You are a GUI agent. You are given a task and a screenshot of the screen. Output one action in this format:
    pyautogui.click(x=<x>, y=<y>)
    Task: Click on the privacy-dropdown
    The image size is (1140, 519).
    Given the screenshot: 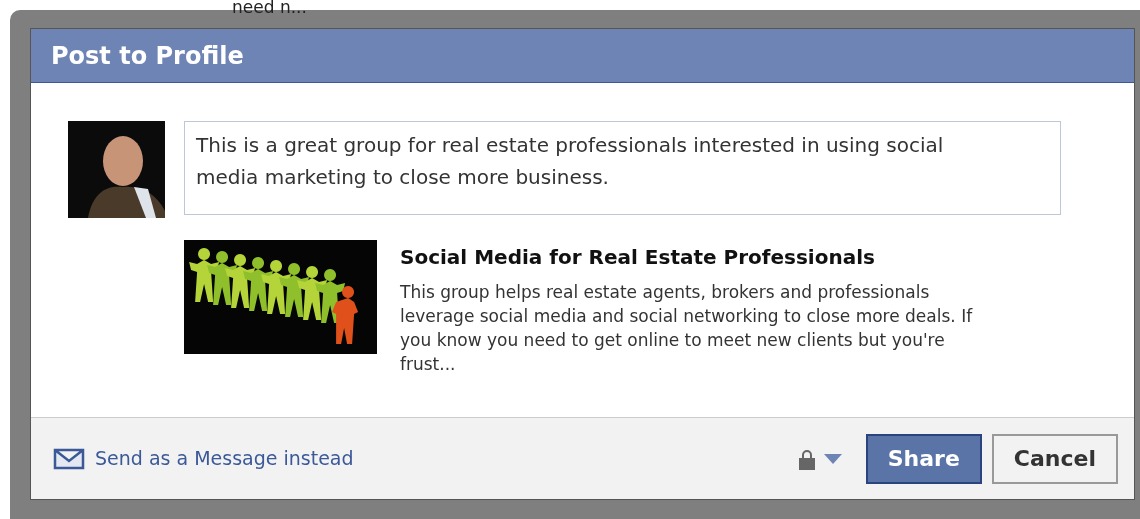 What is the action you would take?
    pyautogui.click(x=819, y=458)
    